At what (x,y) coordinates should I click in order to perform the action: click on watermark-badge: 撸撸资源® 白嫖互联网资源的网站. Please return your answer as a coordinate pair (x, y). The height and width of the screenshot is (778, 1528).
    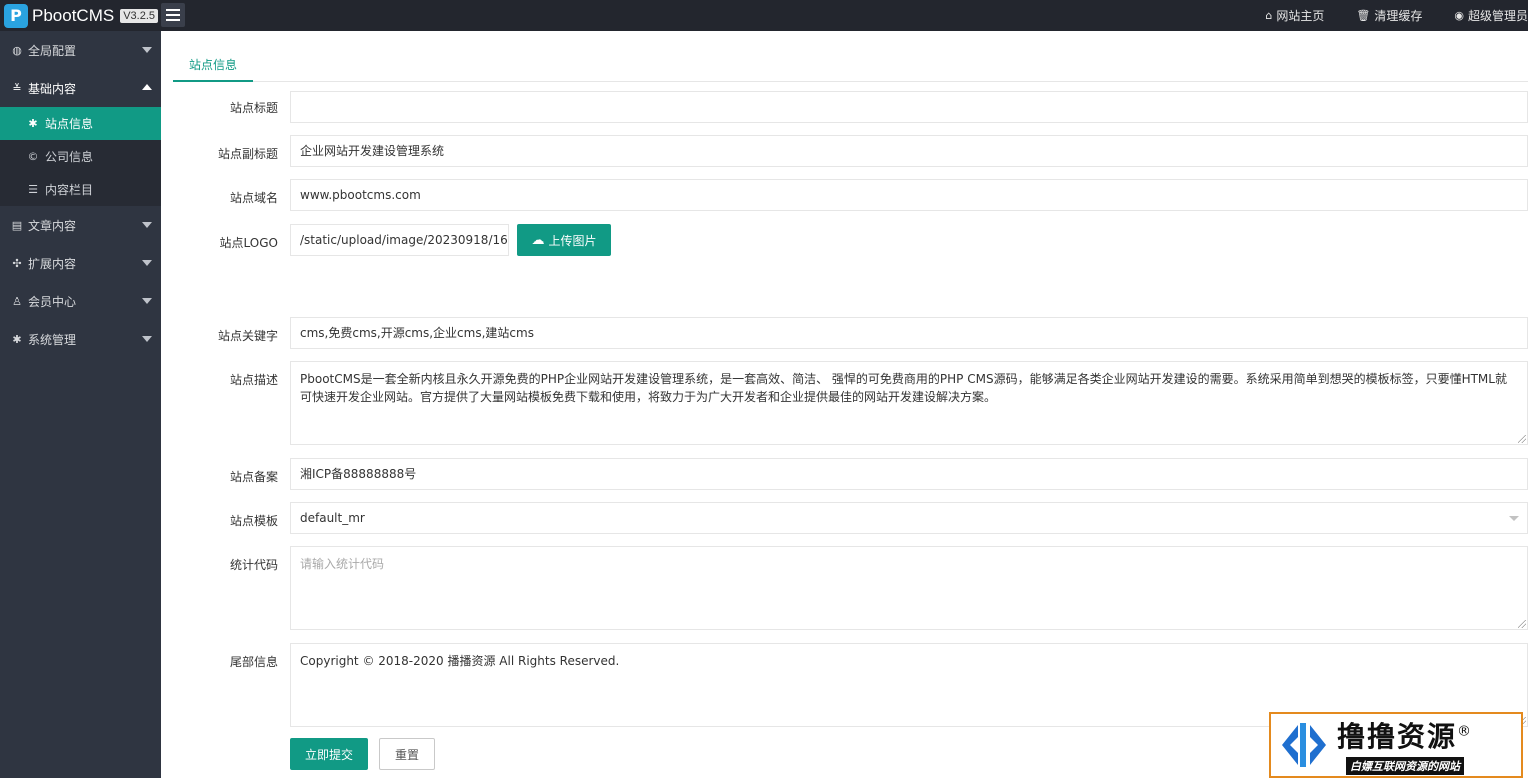
    Looking at the image, I should click on (1396, 745).